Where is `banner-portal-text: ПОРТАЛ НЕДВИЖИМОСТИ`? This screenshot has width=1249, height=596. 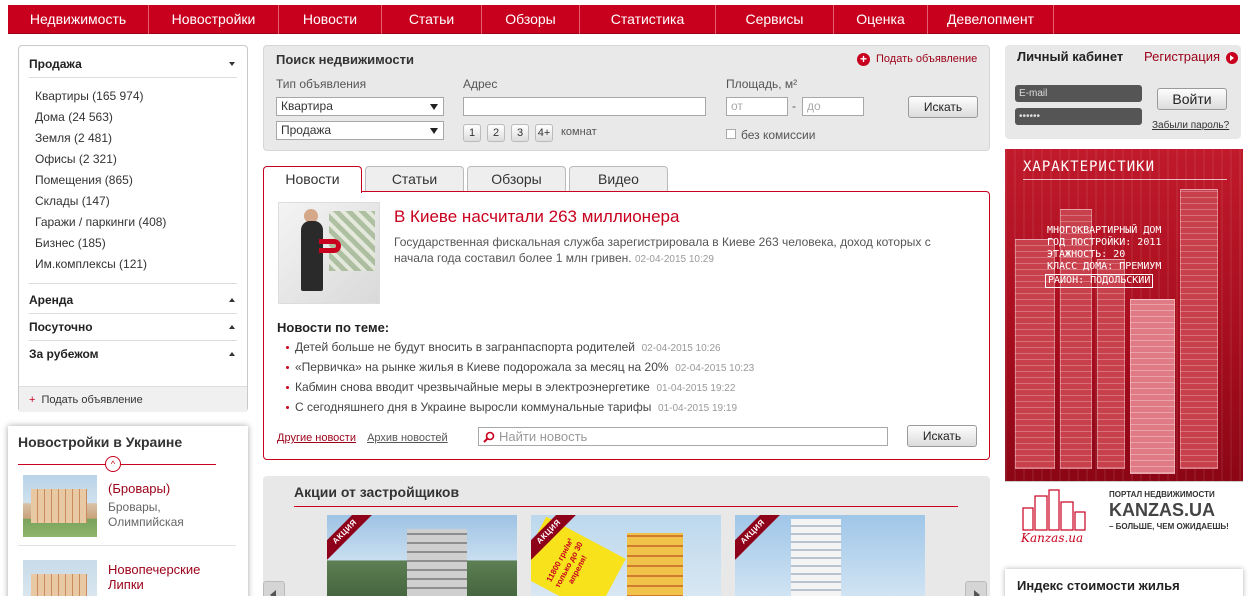 banner-portal-text: ПОРТАЛ НЕДВИЖИМОСТИ is located at coordinates (1162, 494).